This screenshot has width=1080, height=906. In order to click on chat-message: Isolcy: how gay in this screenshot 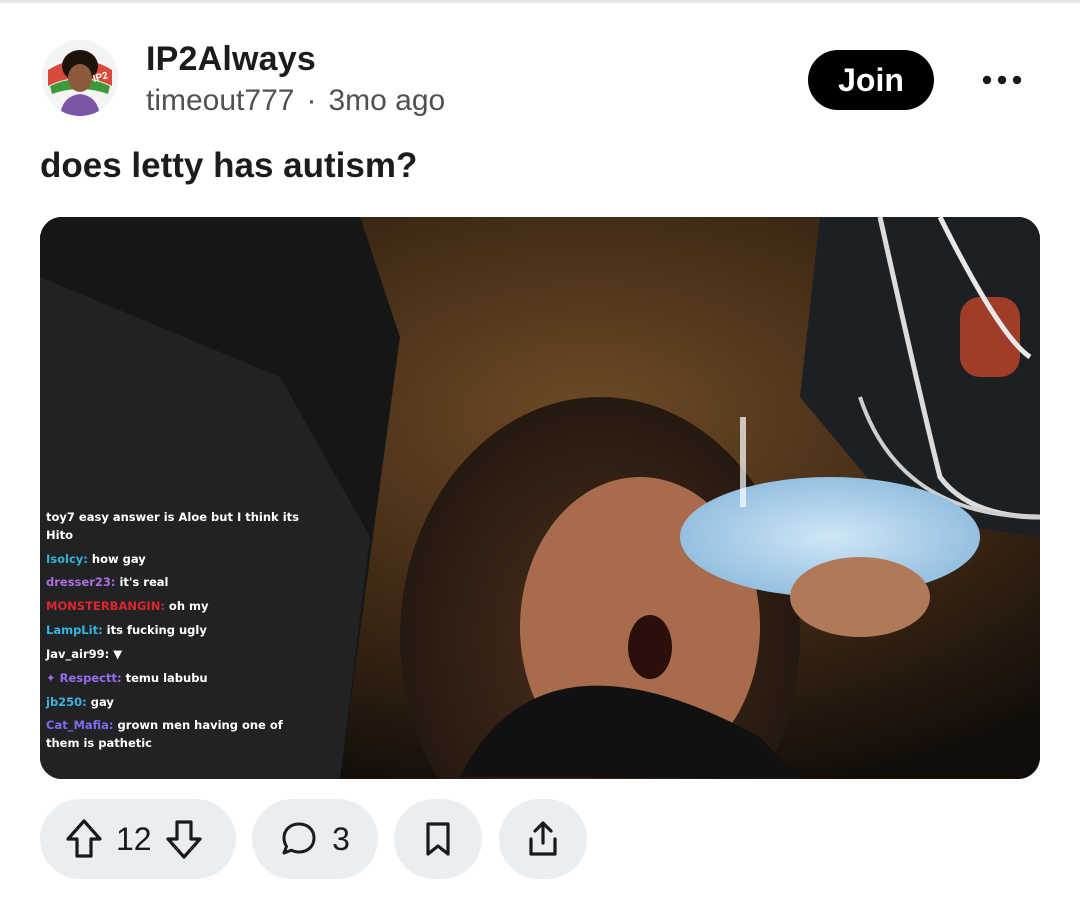, I will do `click(181, 560)`.